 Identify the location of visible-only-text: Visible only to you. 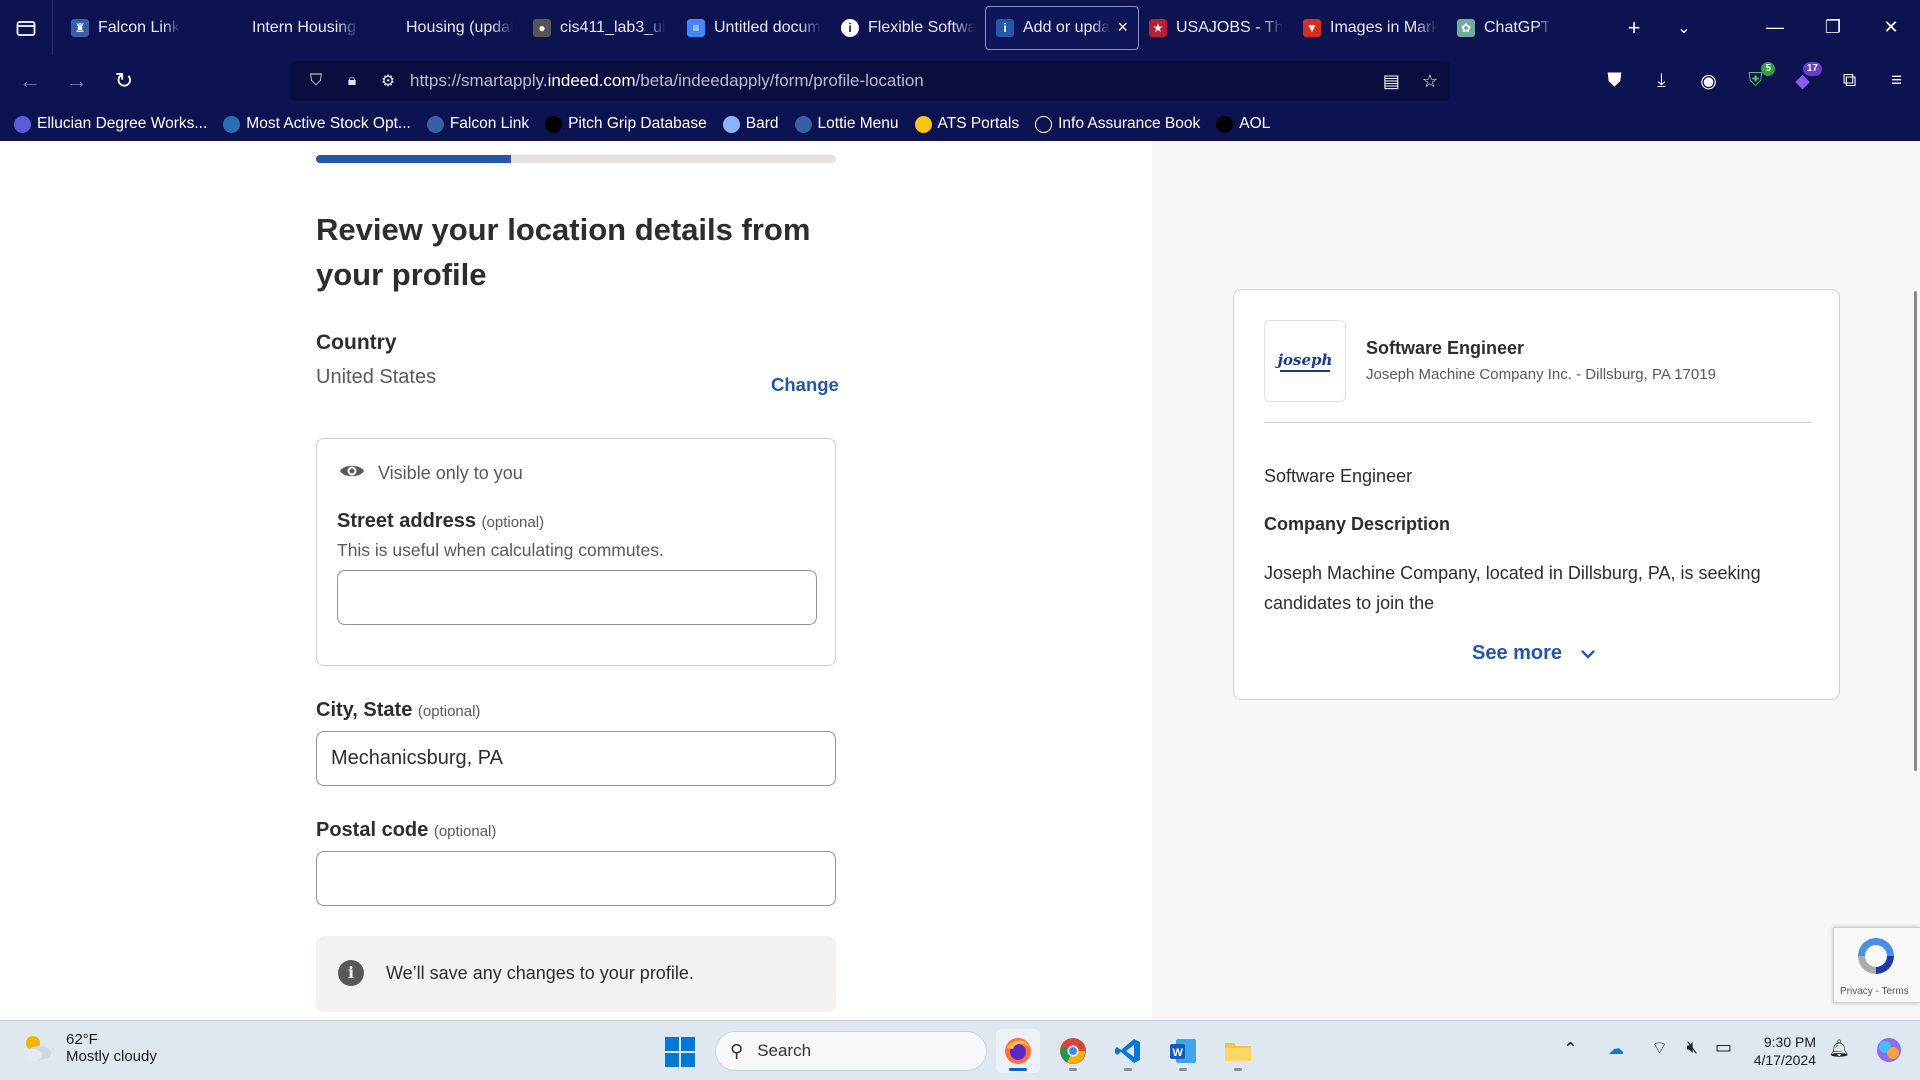
(450, 473).